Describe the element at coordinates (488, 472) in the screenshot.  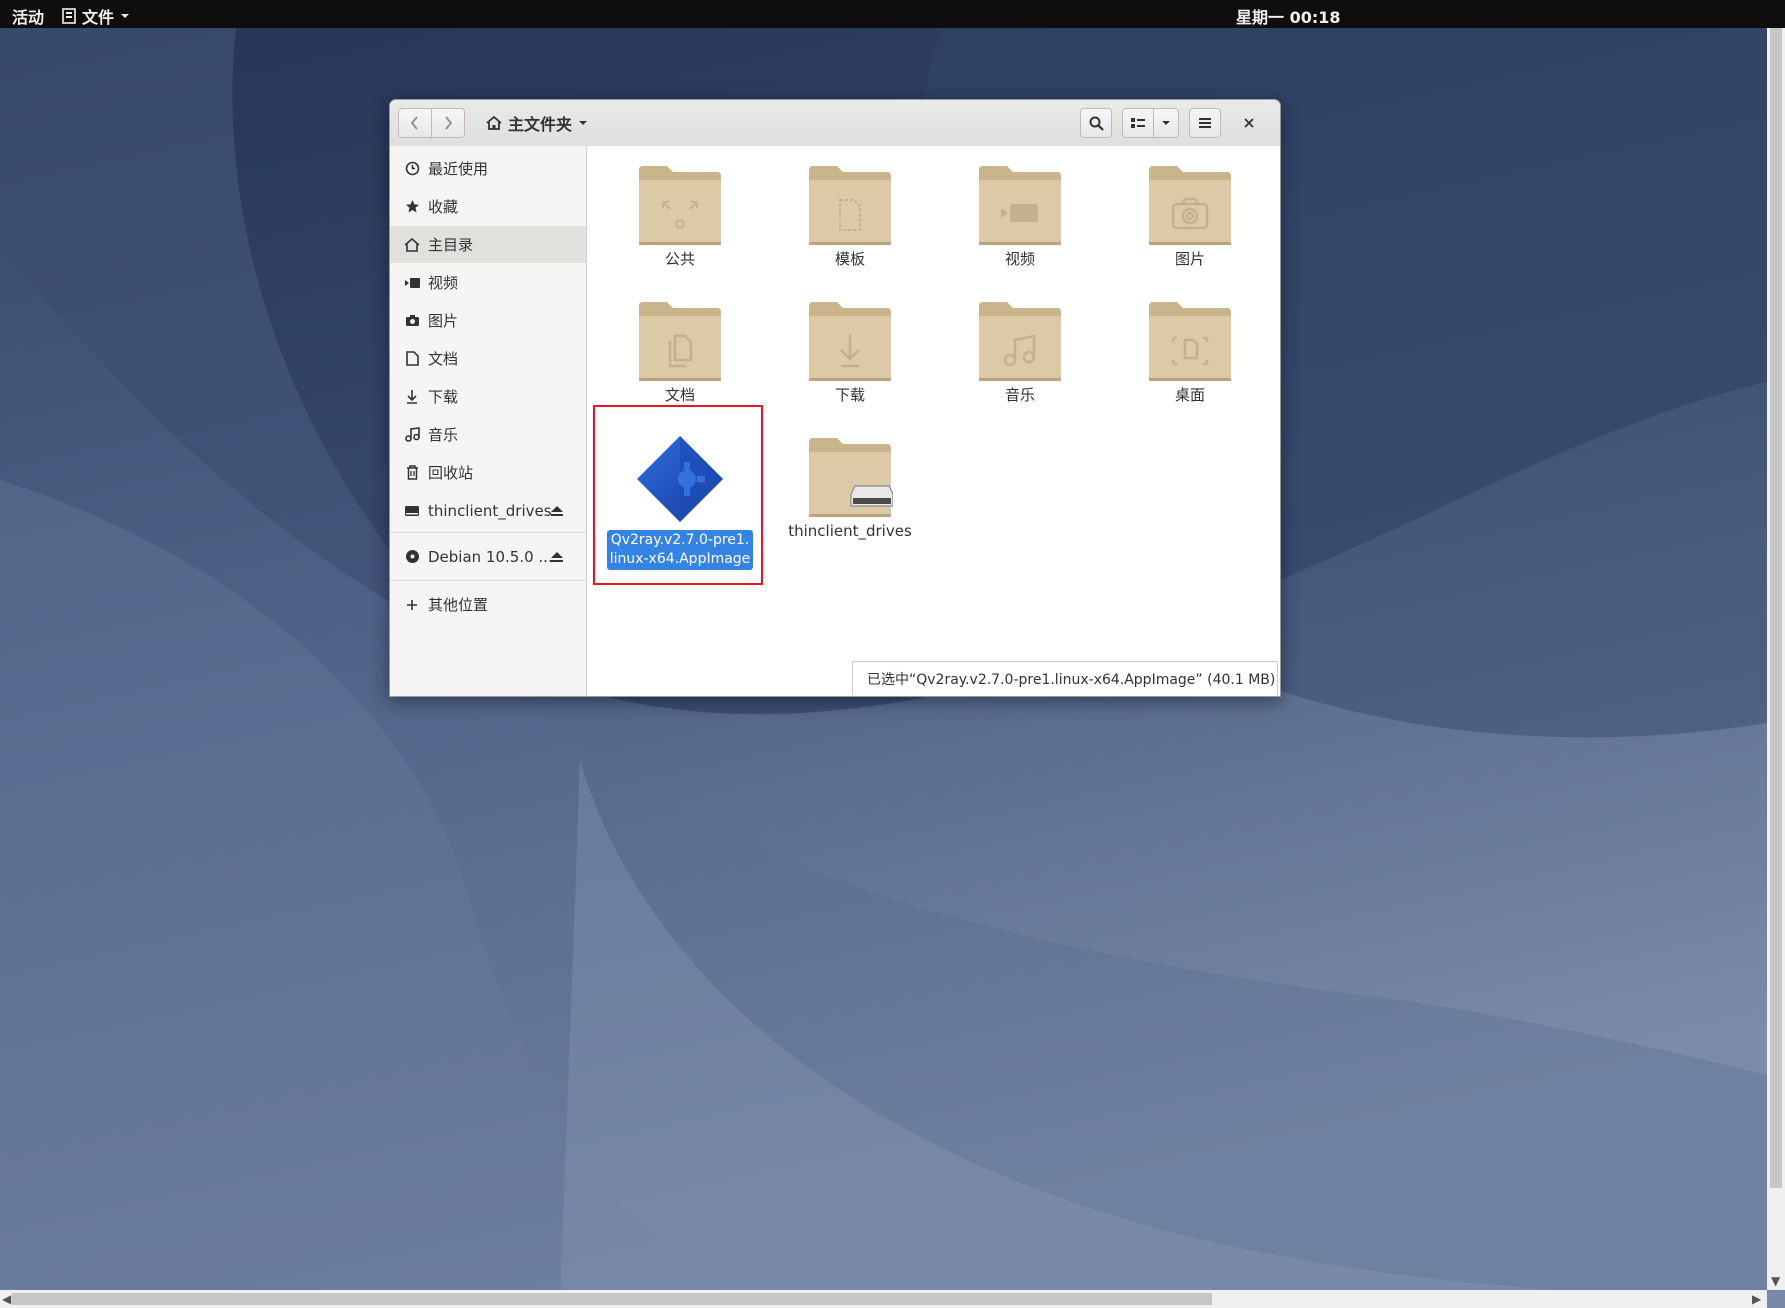
I see `sidebar-item-trash: 回收站` at that location.